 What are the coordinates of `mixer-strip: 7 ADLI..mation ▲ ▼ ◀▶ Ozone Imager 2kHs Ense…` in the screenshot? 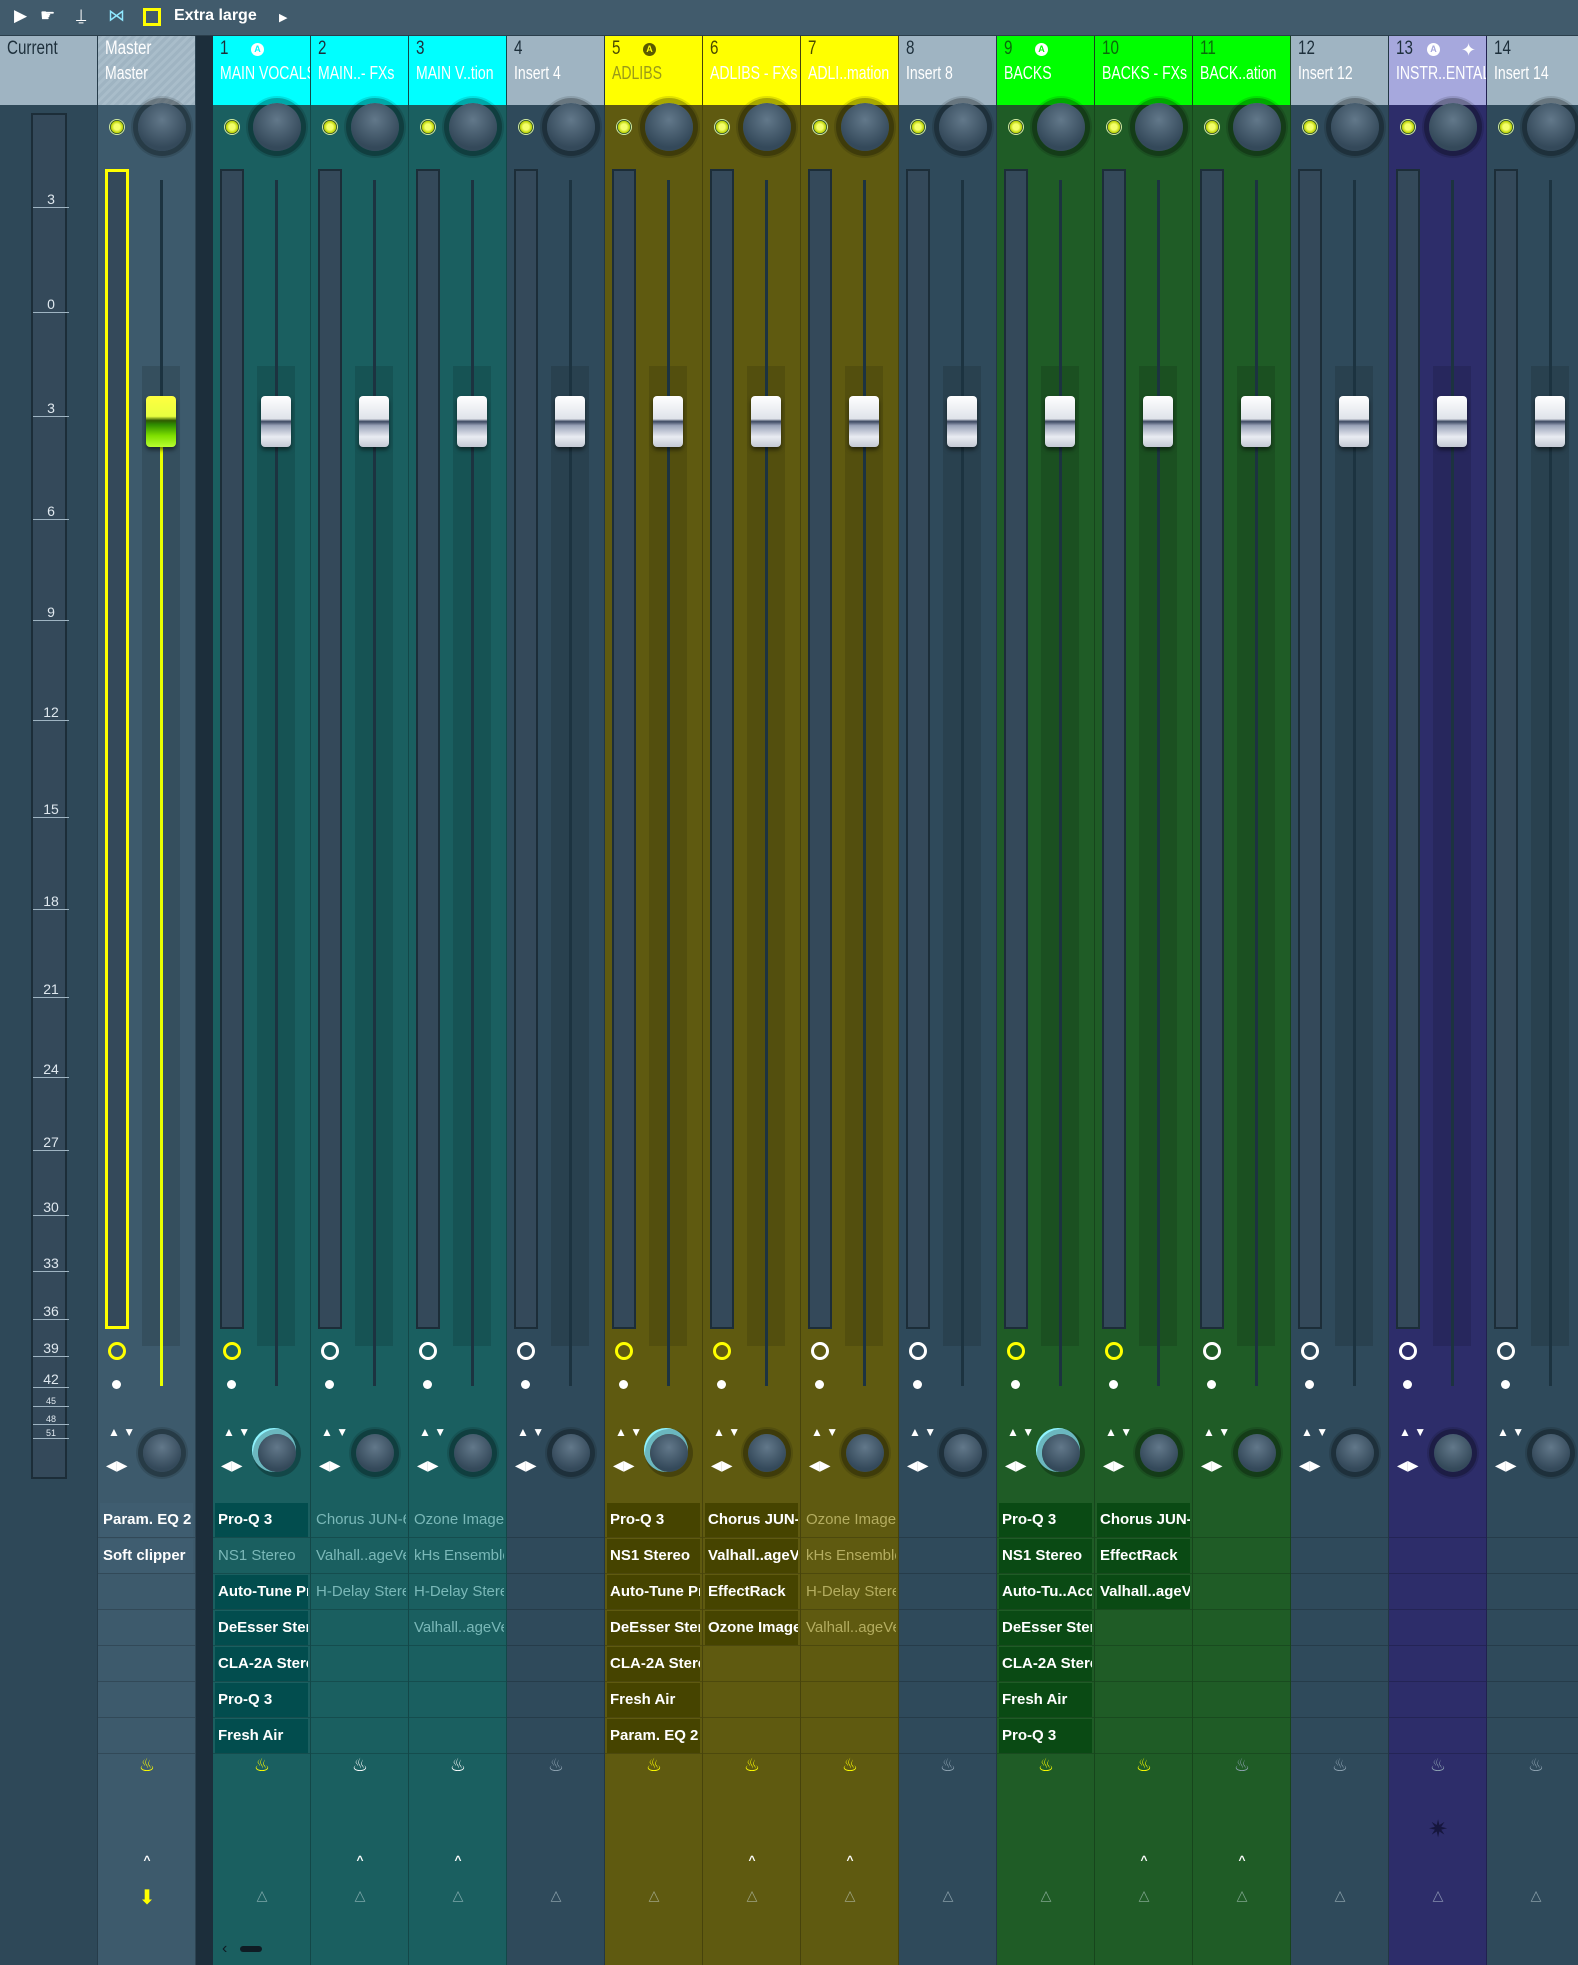 It's located at (850, 1000).